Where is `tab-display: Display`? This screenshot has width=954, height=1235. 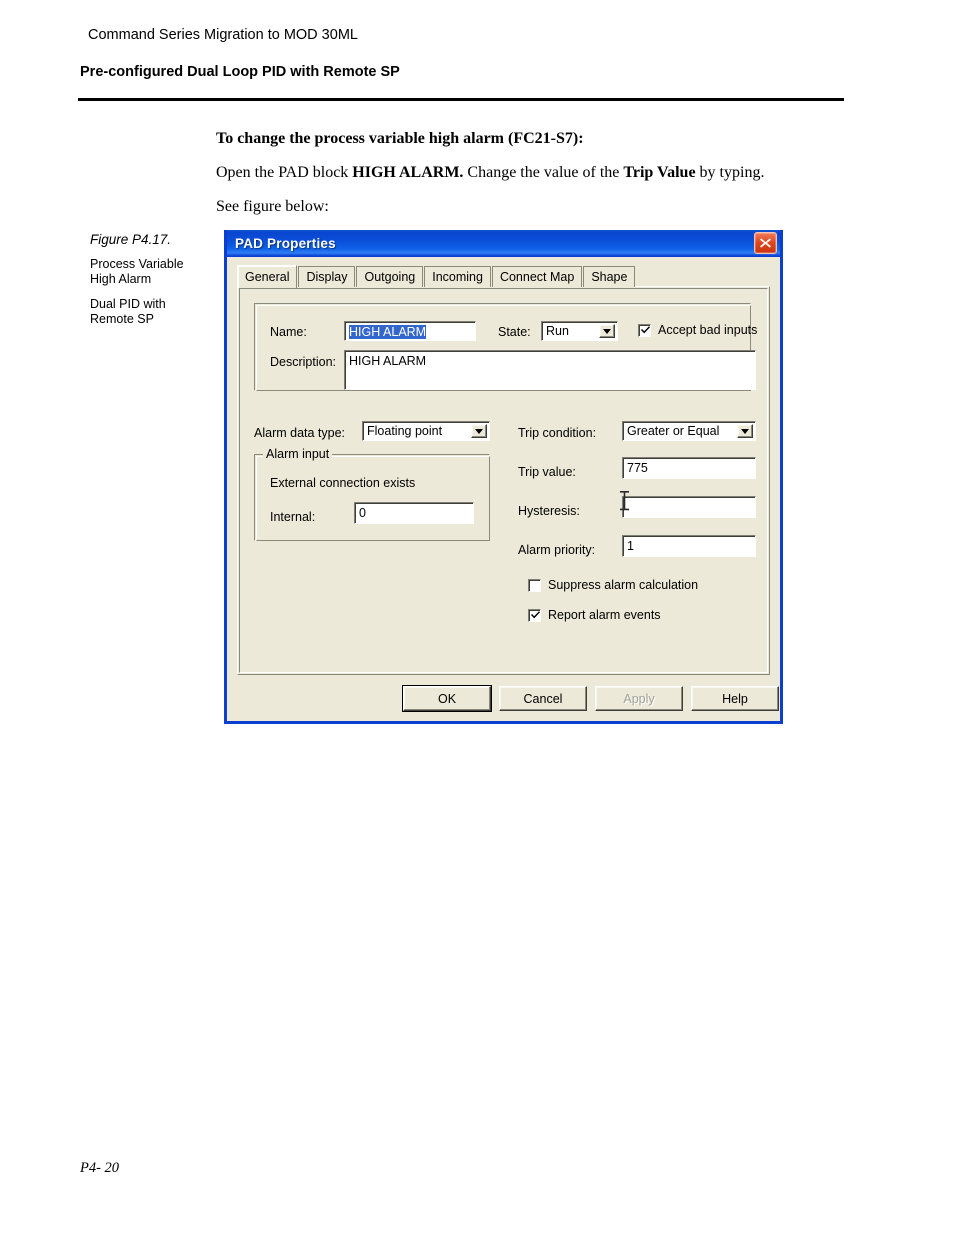 tab-display: Display is located at coordinates (327, 276).